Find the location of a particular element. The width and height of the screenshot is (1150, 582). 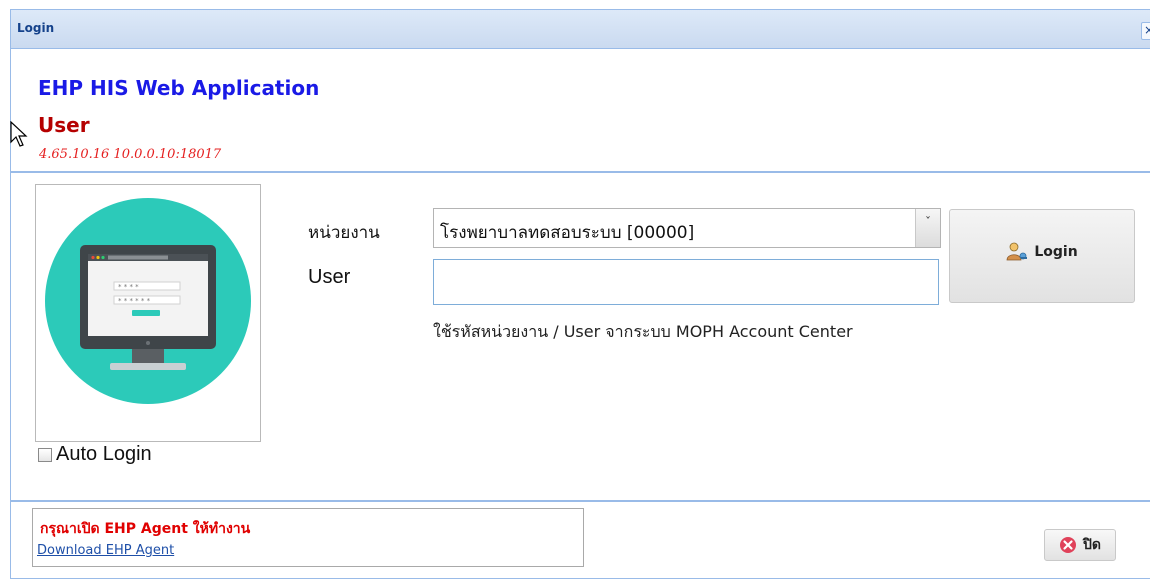

close-button: ปิด is located at coordinates (1080, 545).